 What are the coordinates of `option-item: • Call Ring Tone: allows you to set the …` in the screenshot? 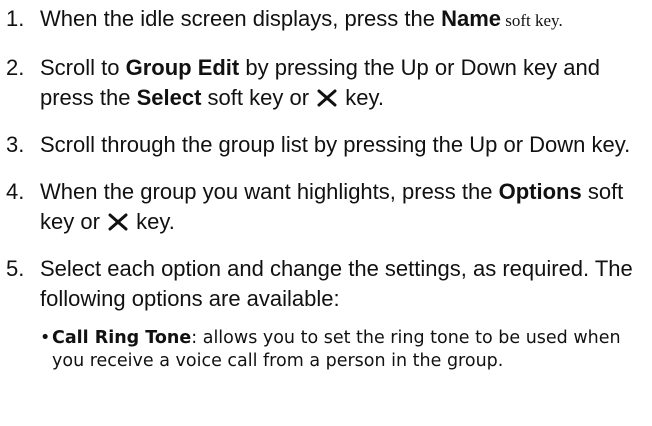 It's located at (345, 350).